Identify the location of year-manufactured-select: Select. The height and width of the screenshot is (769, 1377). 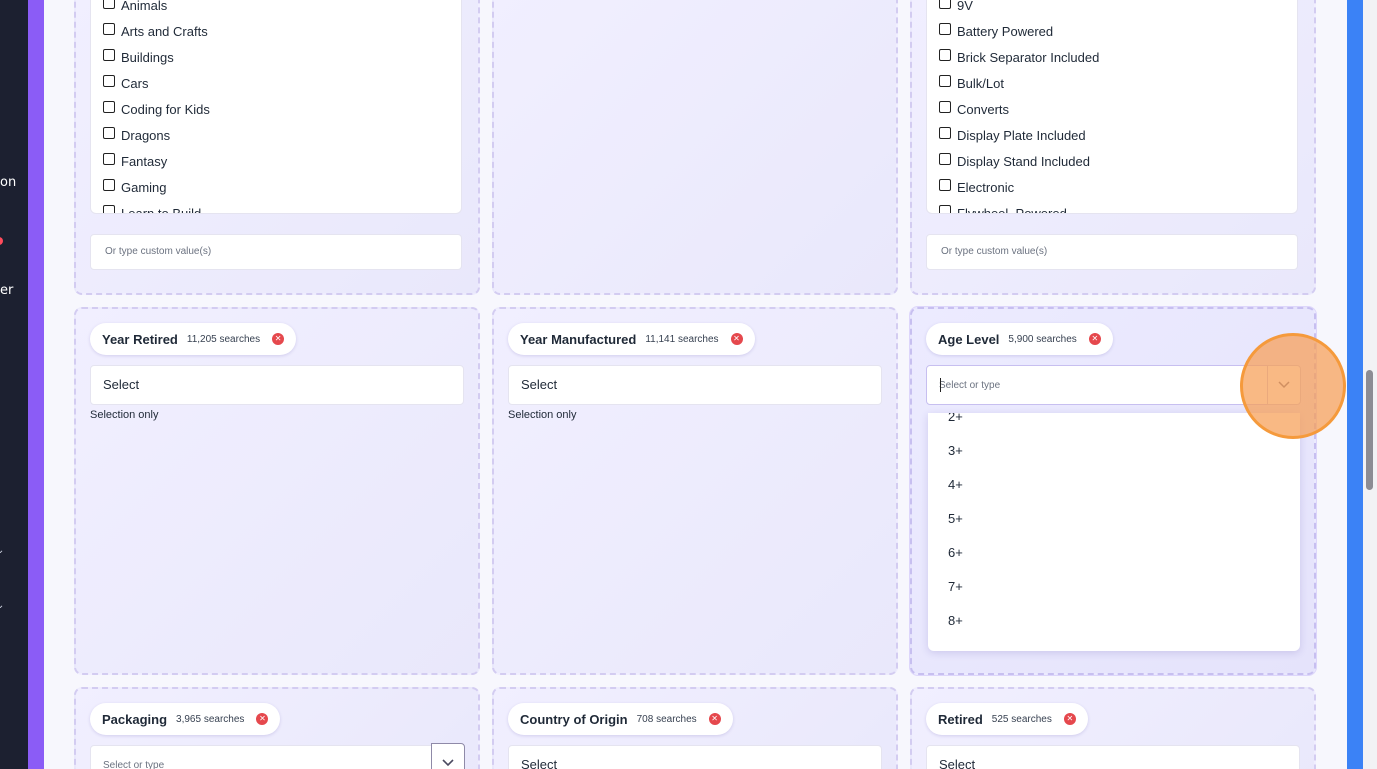
(695, 385).